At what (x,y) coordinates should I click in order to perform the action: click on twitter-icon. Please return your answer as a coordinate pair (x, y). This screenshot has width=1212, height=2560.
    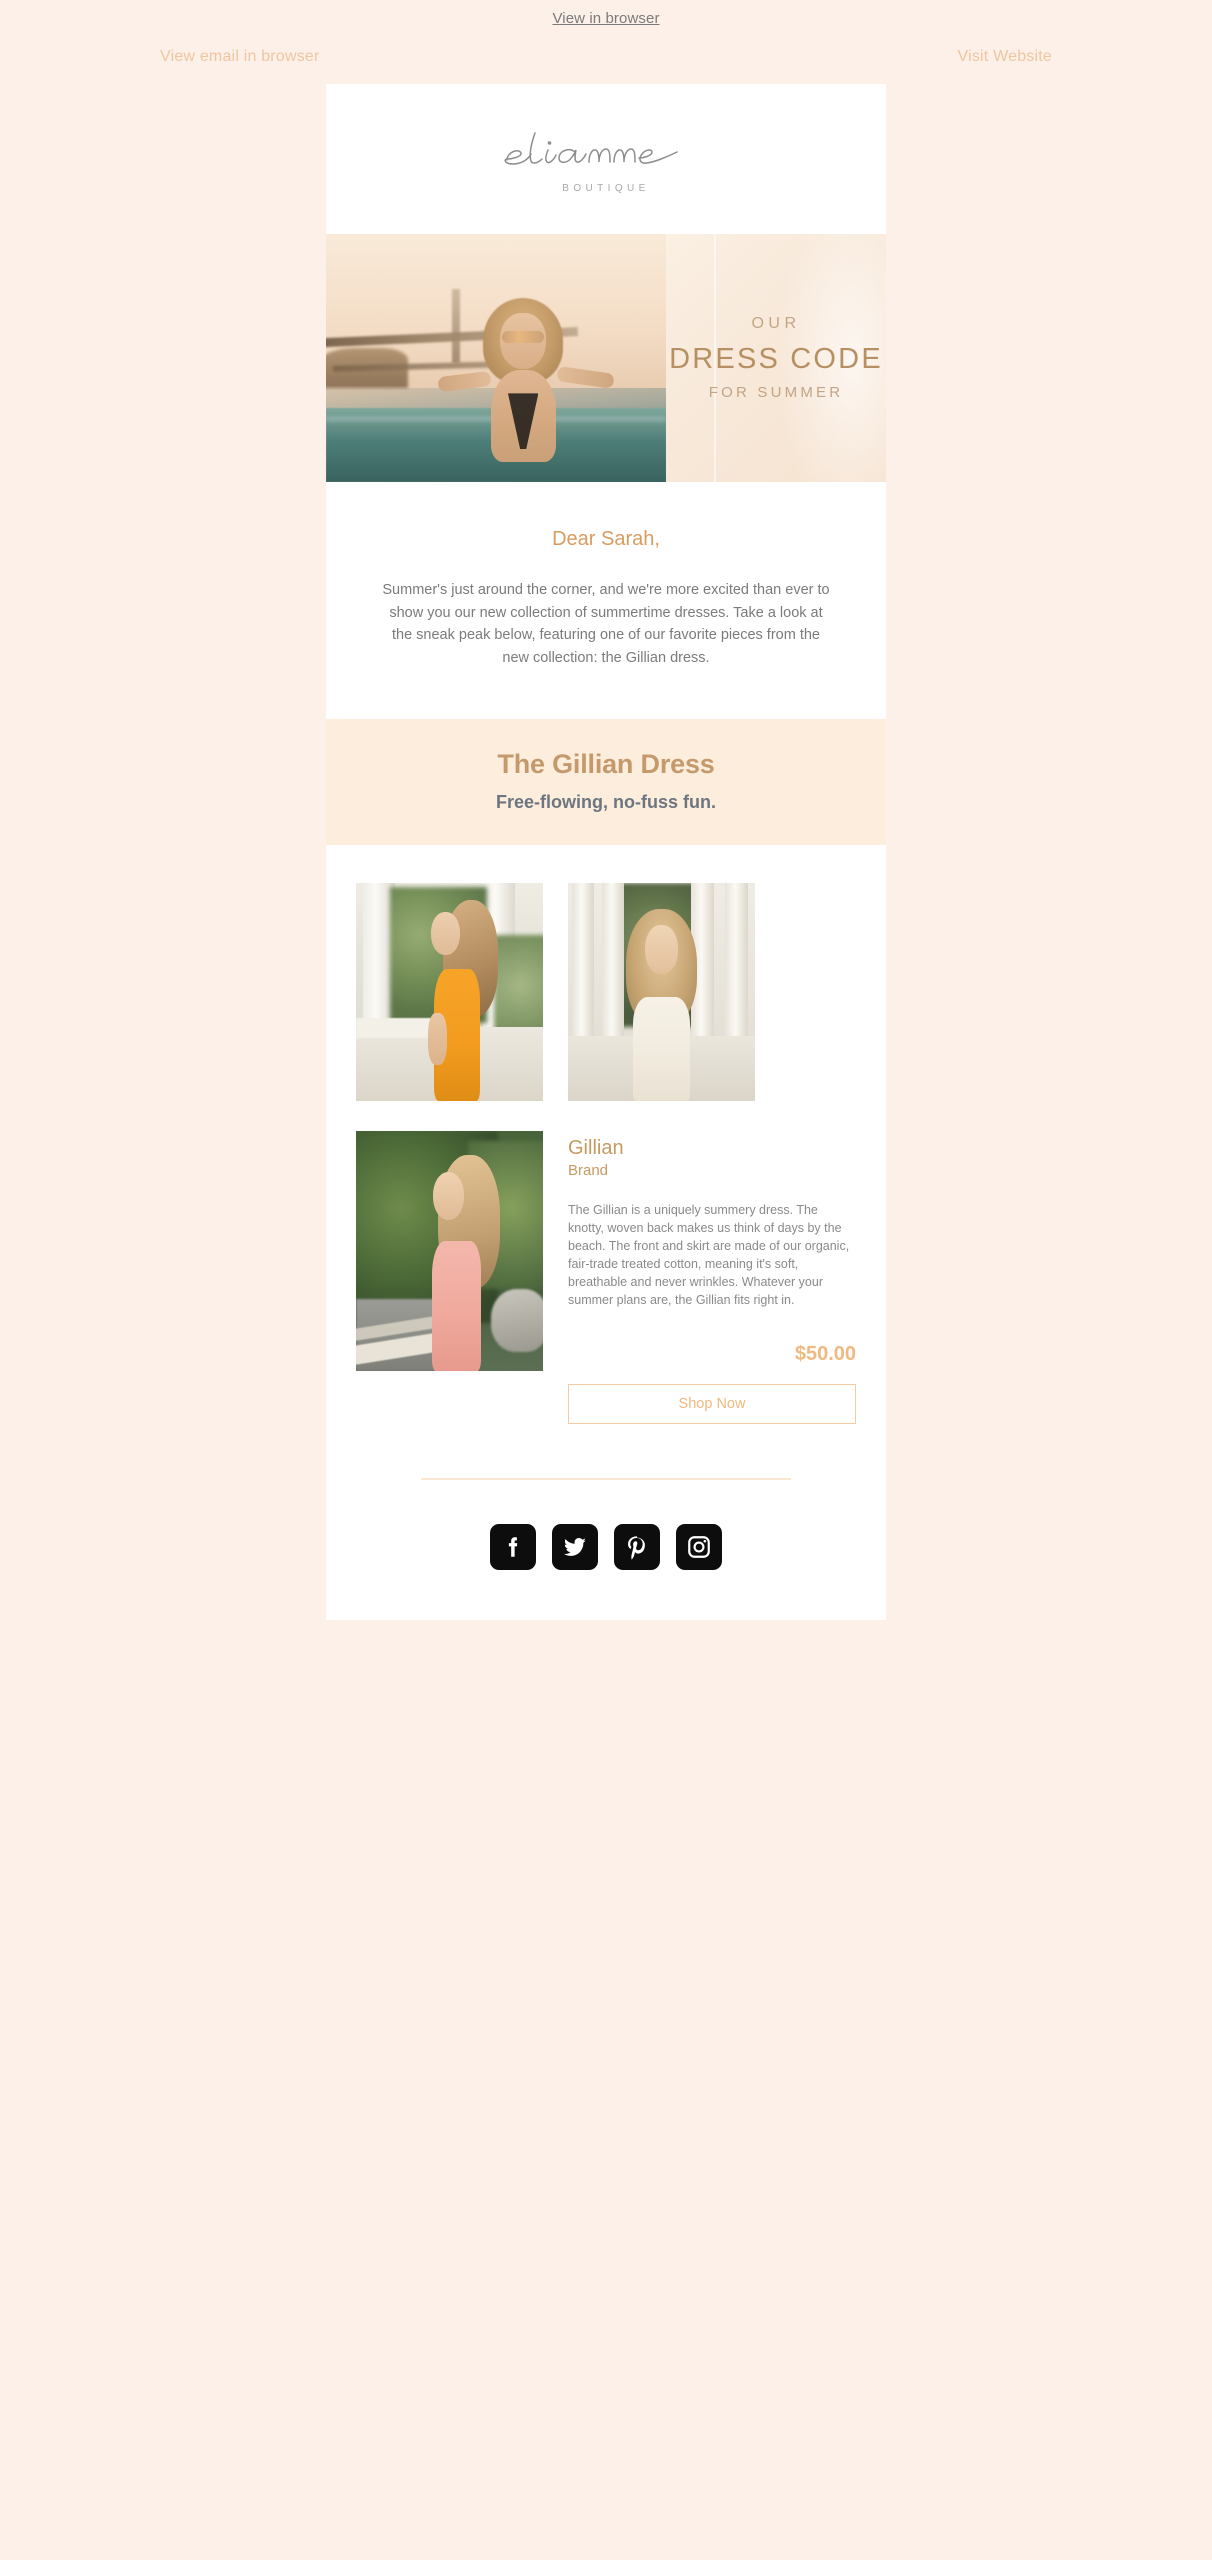
    Looking at the image, I should click on (575, 1547).